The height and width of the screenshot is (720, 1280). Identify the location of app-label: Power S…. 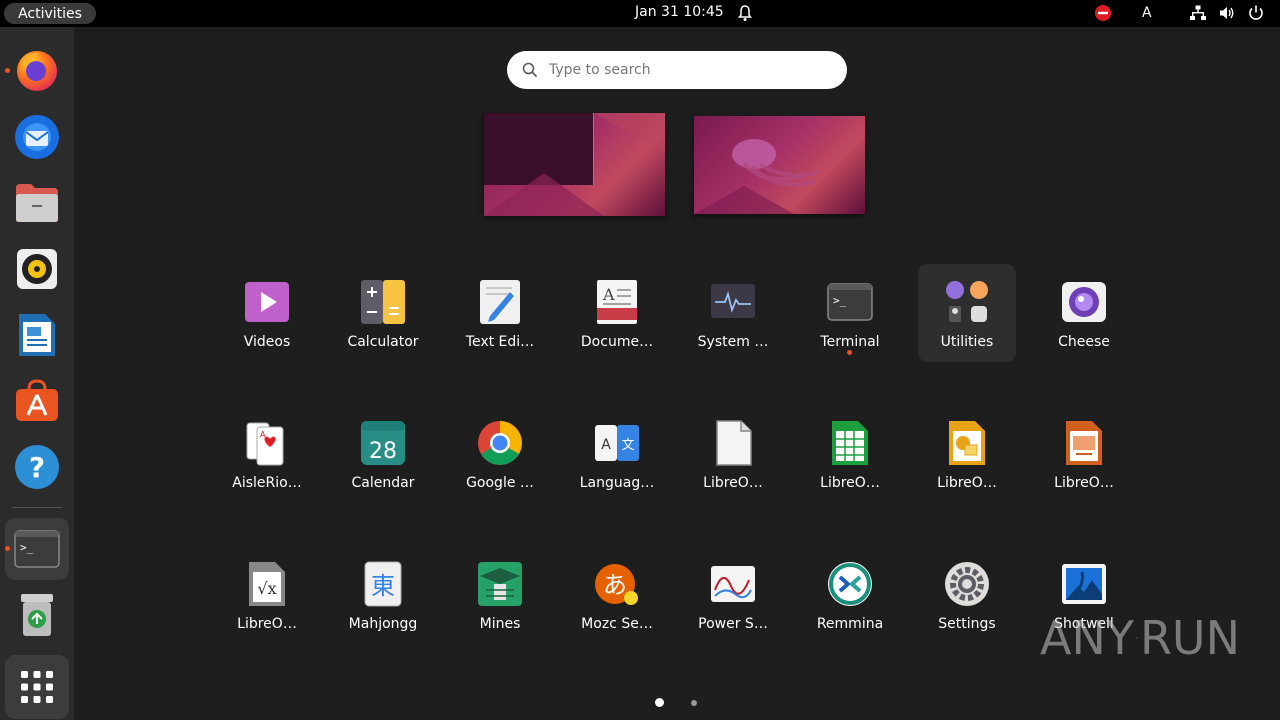
(733, 624).